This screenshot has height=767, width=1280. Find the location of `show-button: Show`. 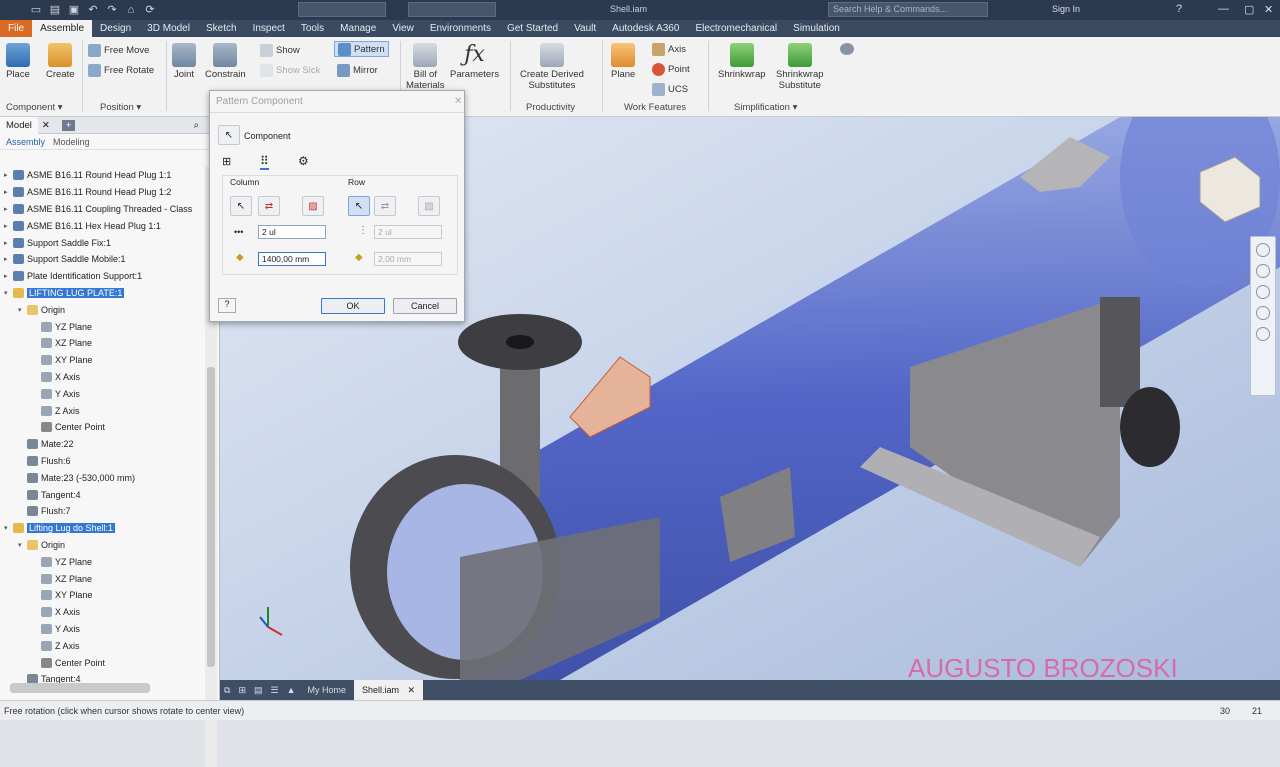

show-button: Show is located at coordinates (280, 50).